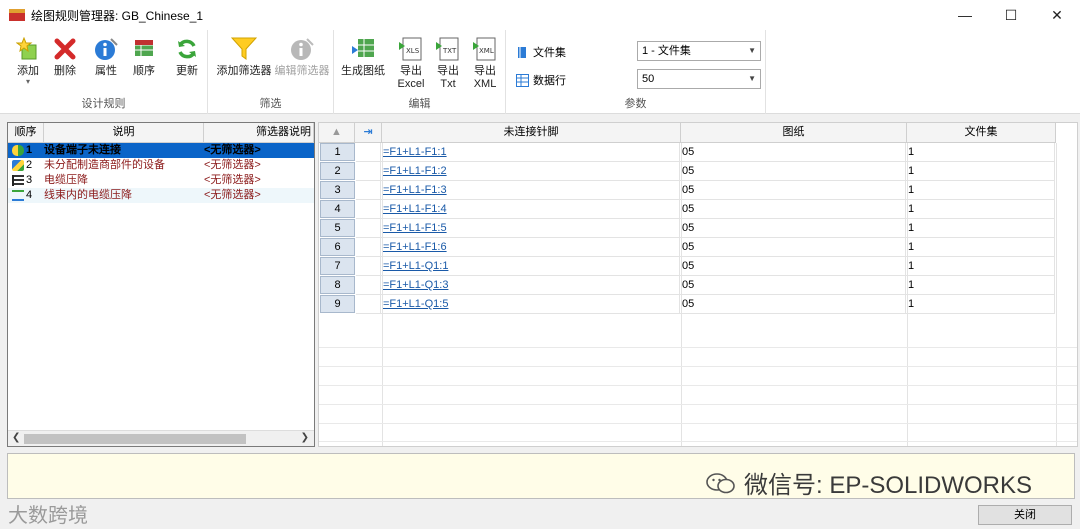  I want to click on file-set-icon, so click(522, 52).